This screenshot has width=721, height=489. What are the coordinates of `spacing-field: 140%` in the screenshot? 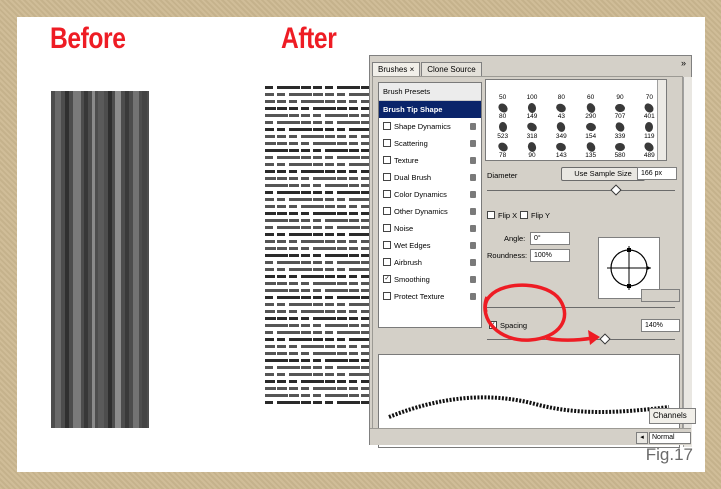 It's located at (660, 325).